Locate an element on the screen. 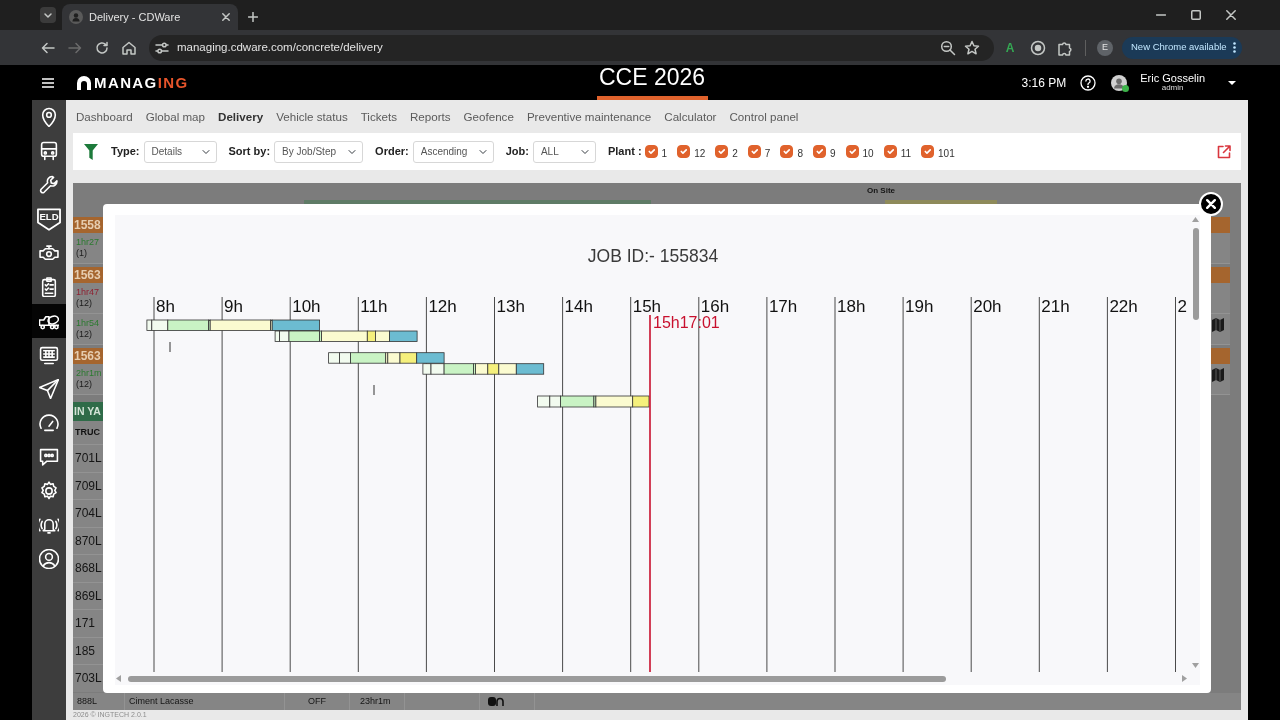 This screenshot has height=720, width=1280. job-title: JOB ID:- 155834 is located at coordinates (653, 256).